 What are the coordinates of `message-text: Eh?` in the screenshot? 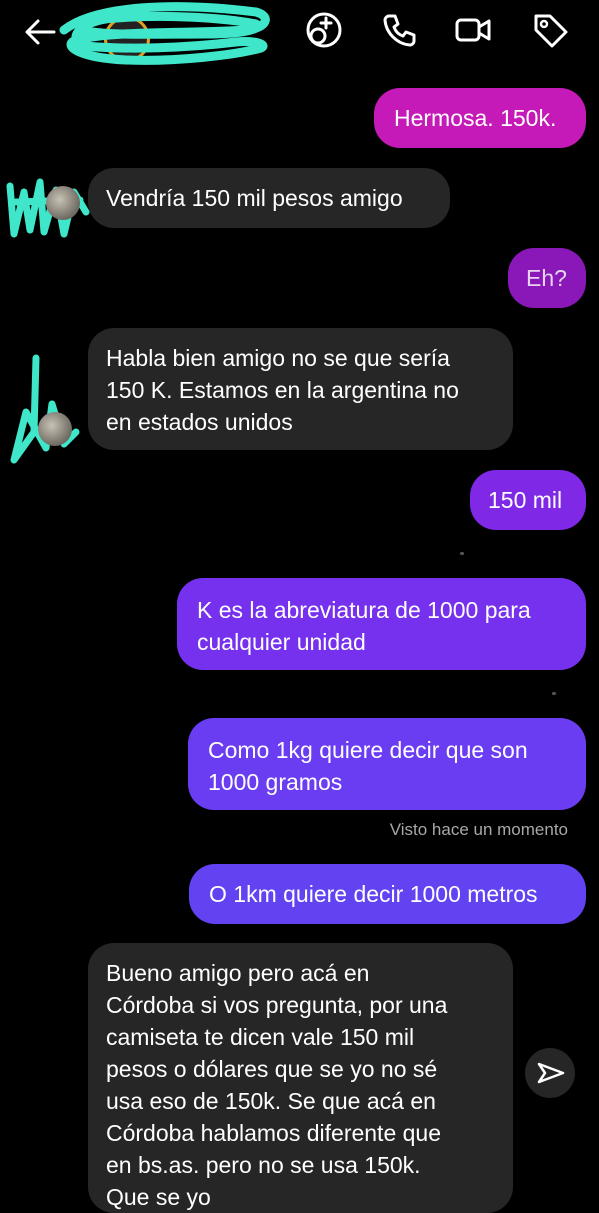 It's located at (546, 278).